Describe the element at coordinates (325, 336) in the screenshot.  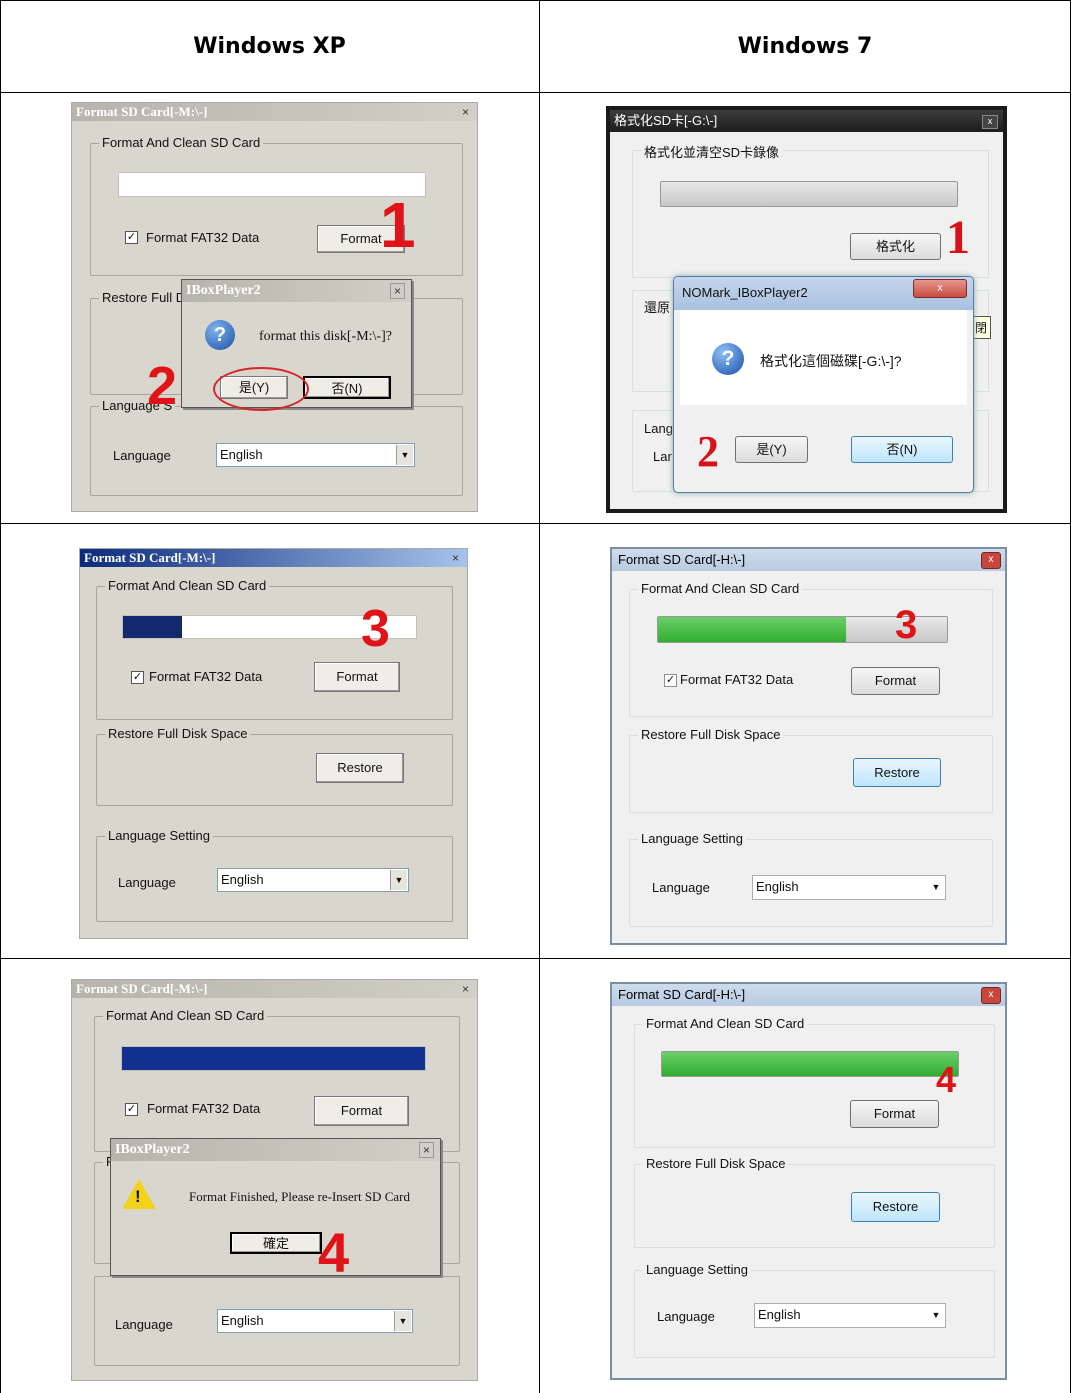
I see `dialog-message: format this disk[-M:\-]?` at that location.